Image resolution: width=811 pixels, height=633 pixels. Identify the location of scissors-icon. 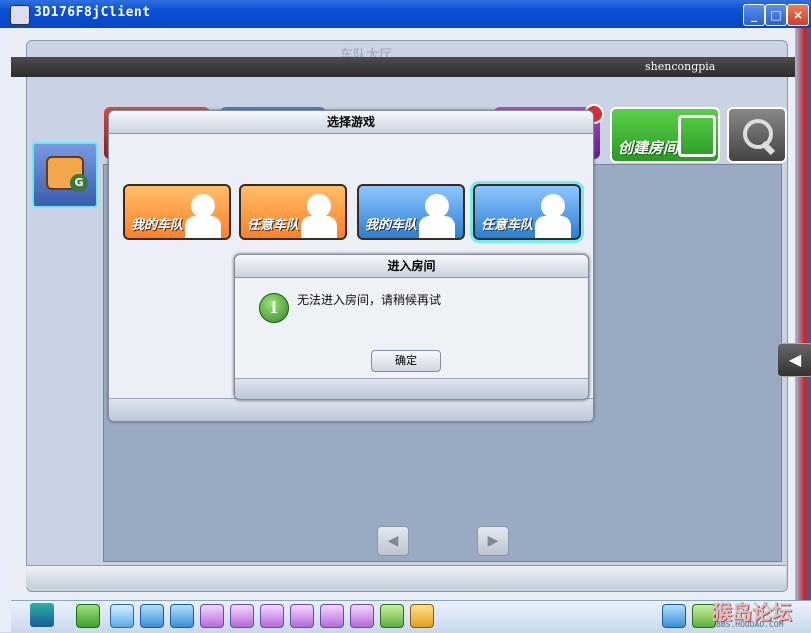
(272, 616).